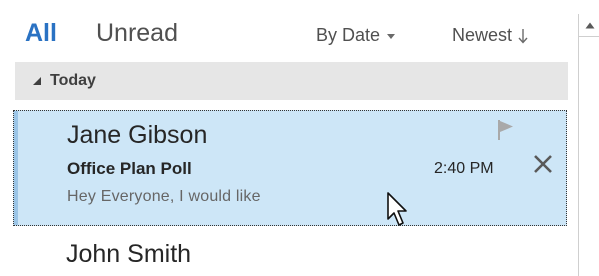  Describe the element at coordinates (73, 80) in the screenshot. I see `group-header-label: Today` at that location.